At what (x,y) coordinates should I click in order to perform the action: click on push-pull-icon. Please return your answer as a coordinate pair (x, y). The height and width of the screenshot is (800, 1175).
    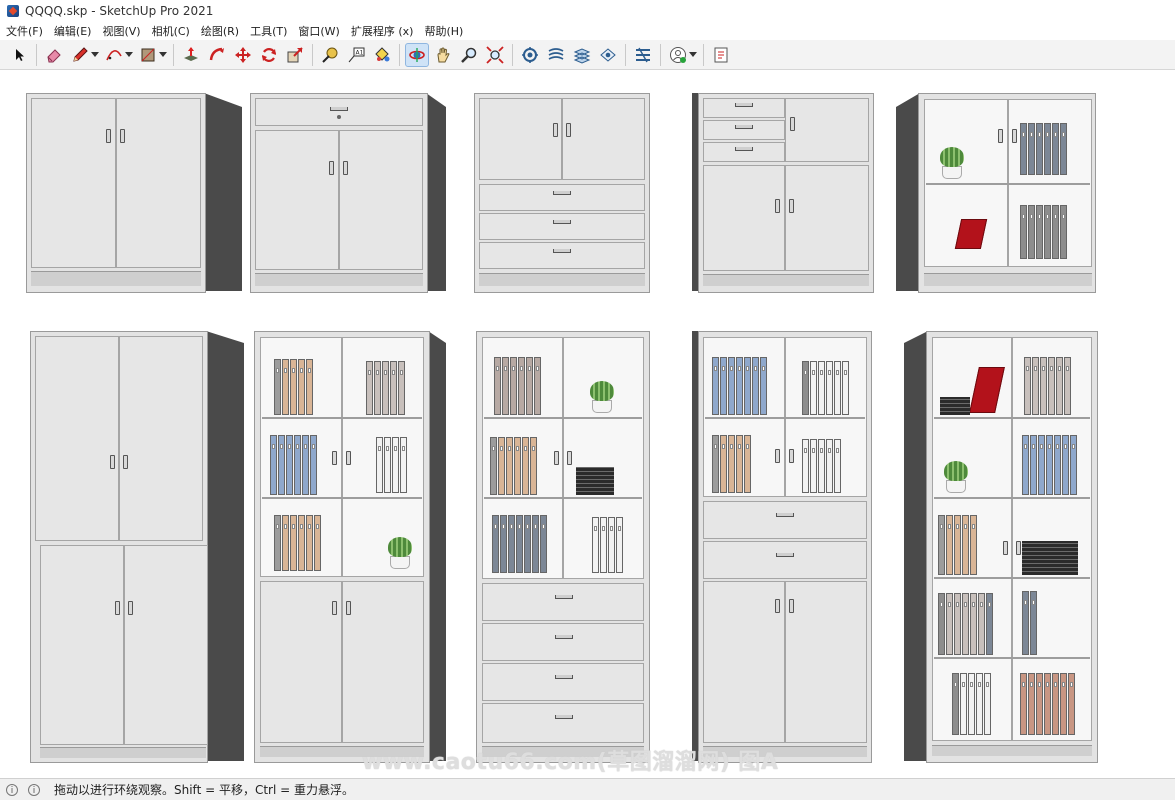
    Looking at the image, I should click on (191, 55).